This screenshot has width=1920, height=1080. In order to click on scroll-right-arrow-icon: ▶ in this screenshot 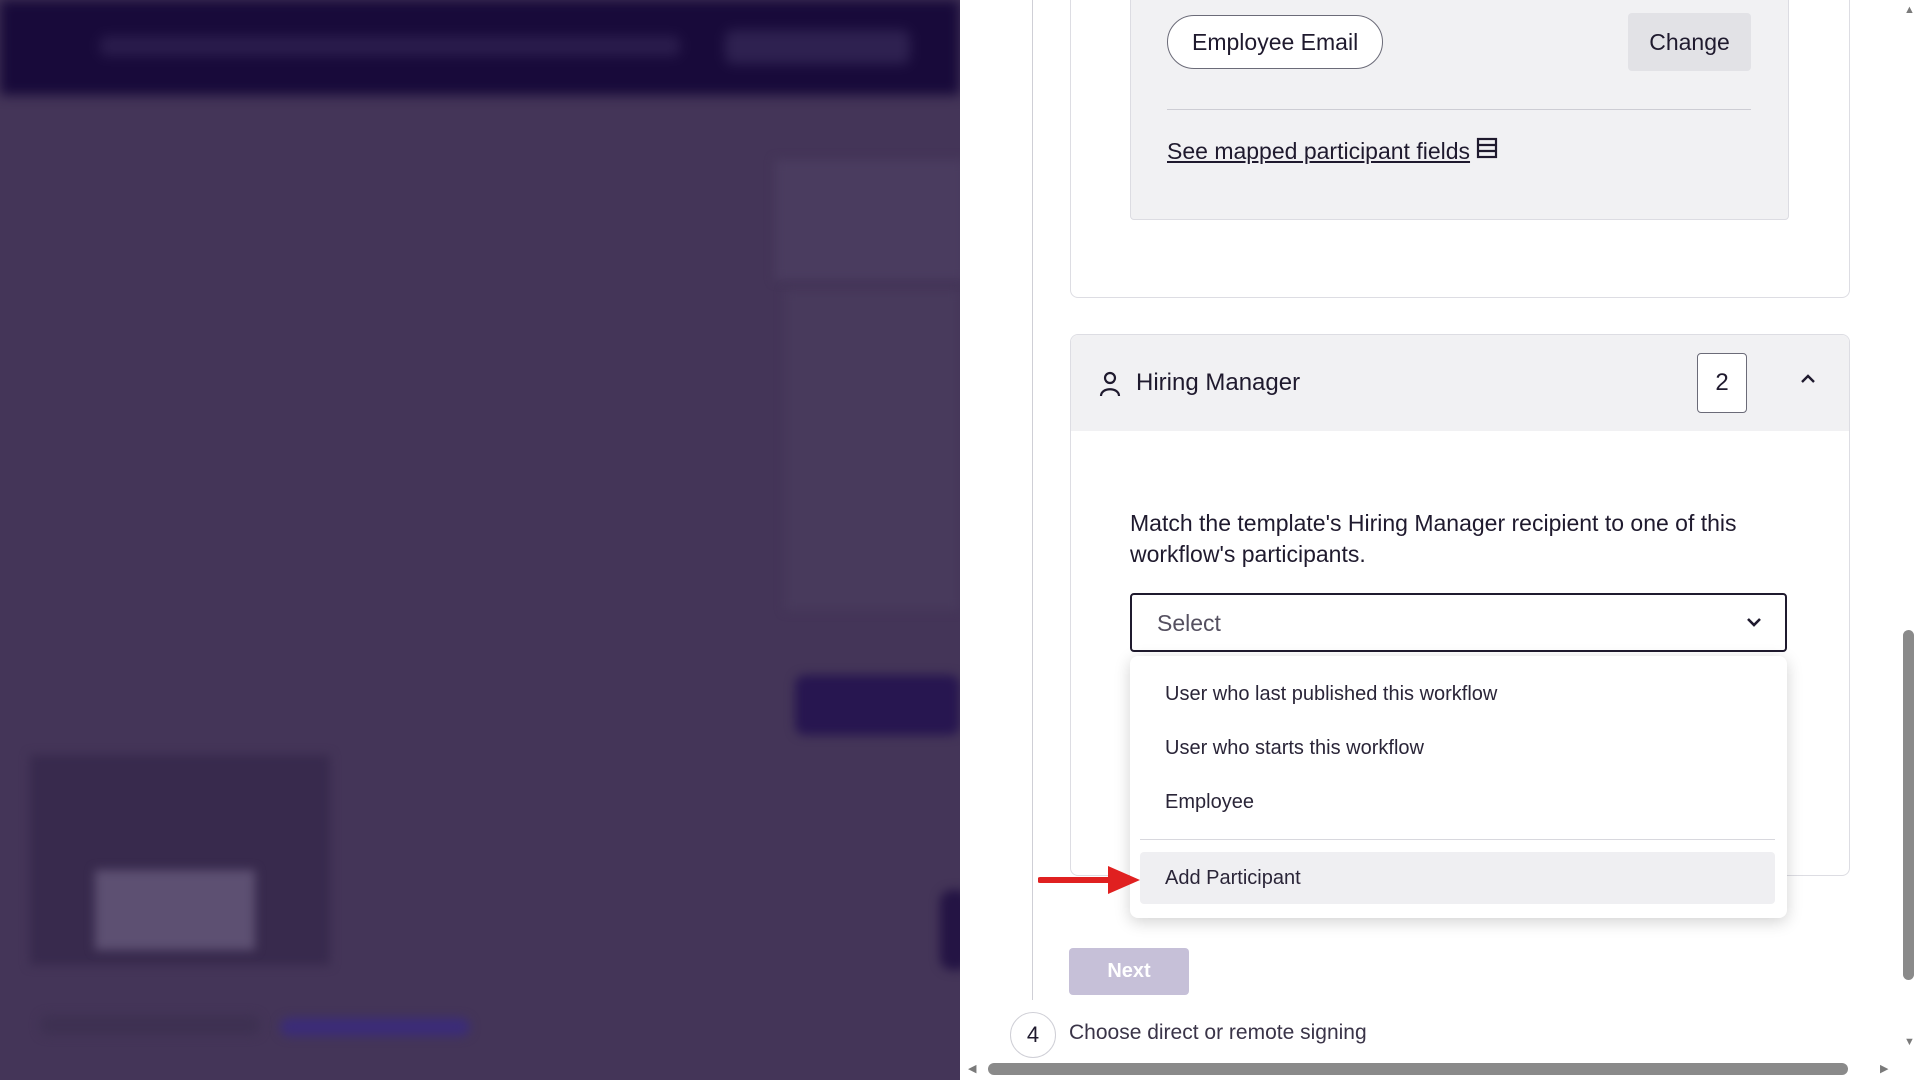, I will do `click(1884, 1068)`.